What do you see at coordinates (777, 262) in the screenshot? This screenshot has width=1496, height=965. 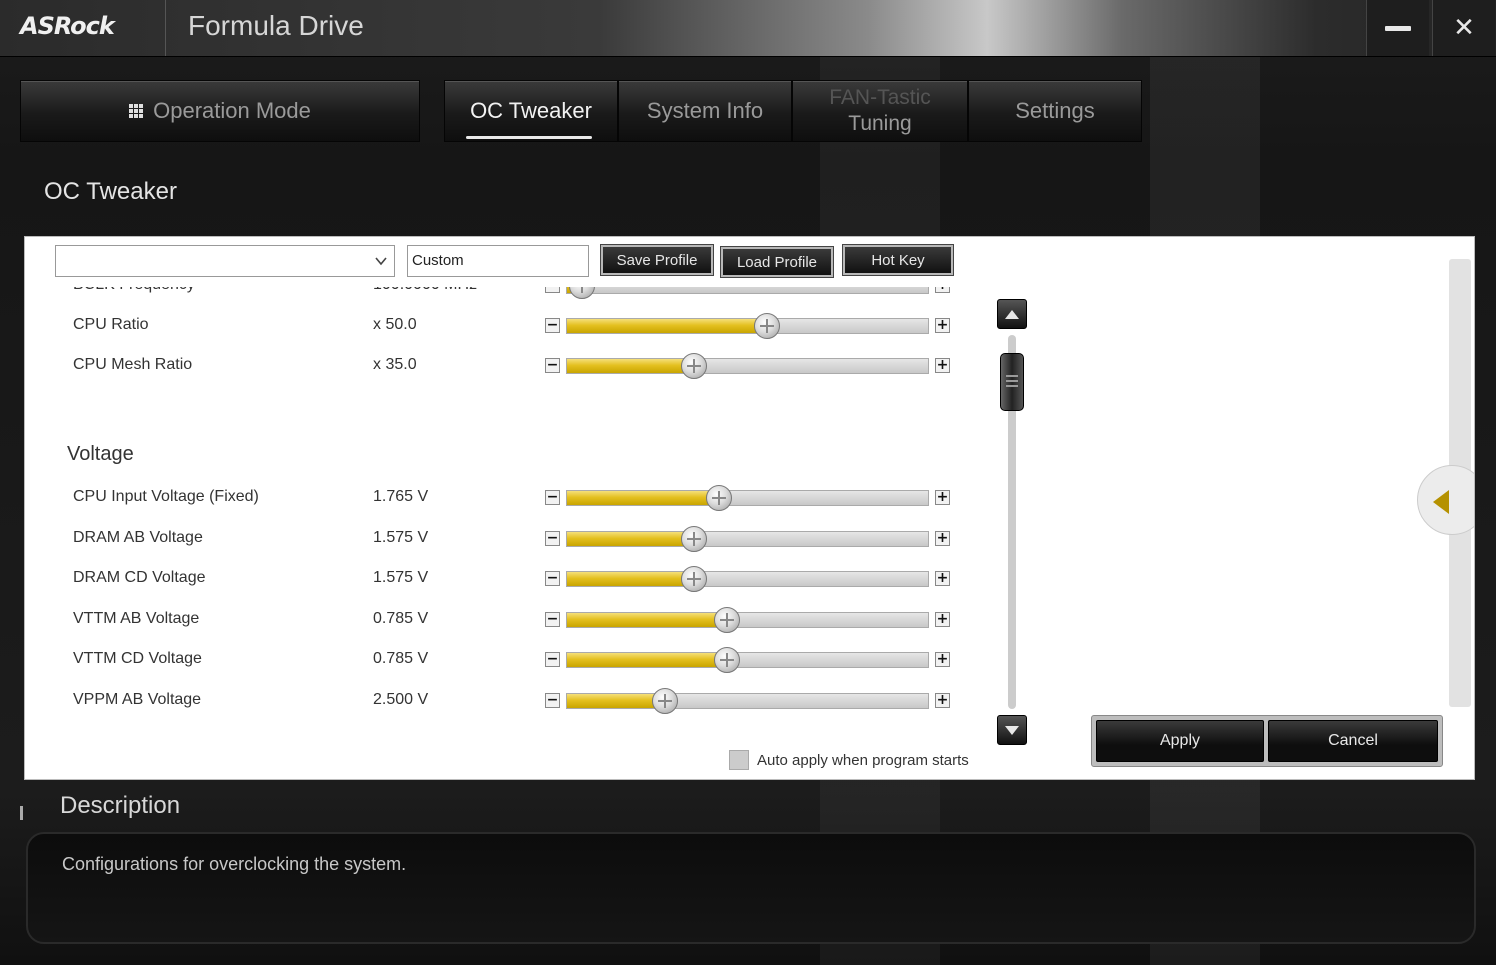 I see `load-profile-button: Load Profile` at bounding box center [777, 262].